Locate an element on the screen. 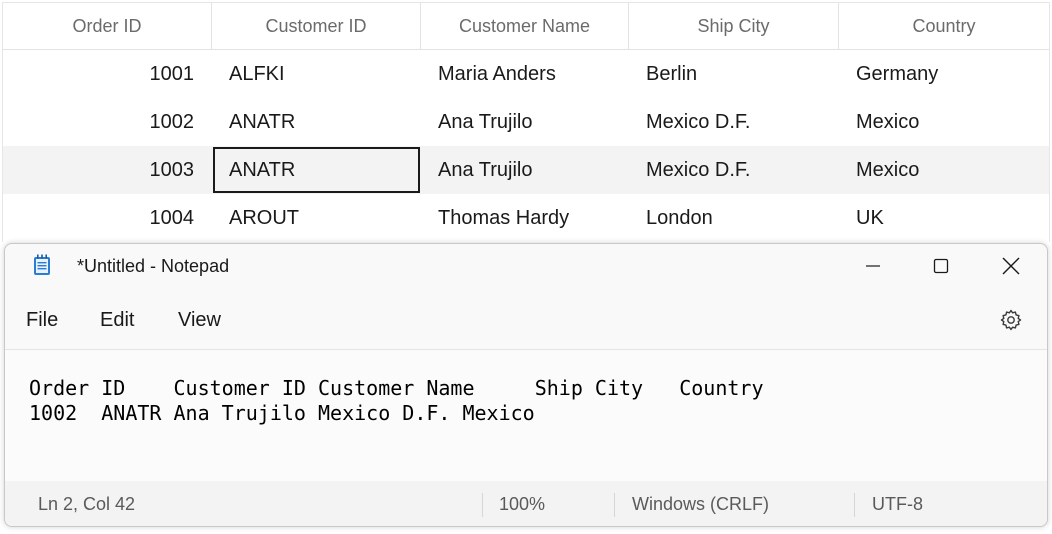  order-id-cell: 1004 is located at coordinates (107, 218).